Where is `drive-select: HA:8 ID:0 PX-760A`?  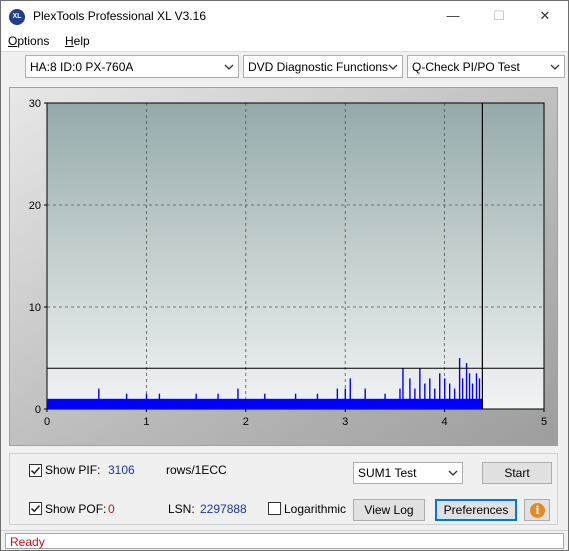 drive-select: HA:8 ID:0 PX-760A is located at coordinates (132, 66).